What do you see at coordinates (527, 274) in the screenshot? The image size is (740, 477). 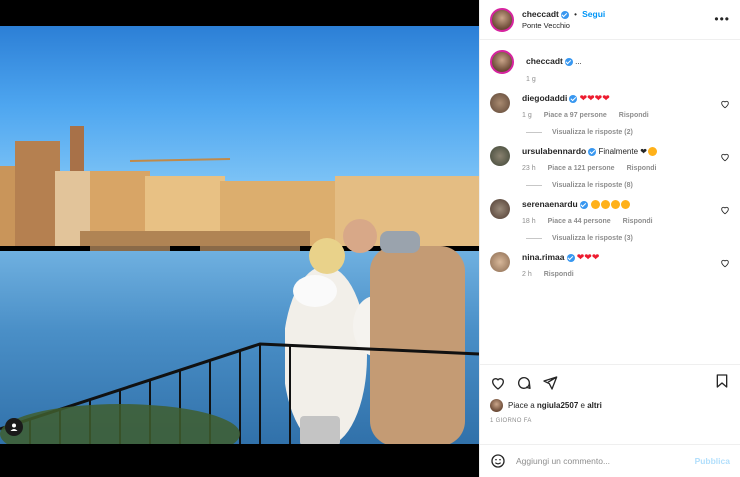 I see `comment-age: 2 h` at bounding box center [527, 274].